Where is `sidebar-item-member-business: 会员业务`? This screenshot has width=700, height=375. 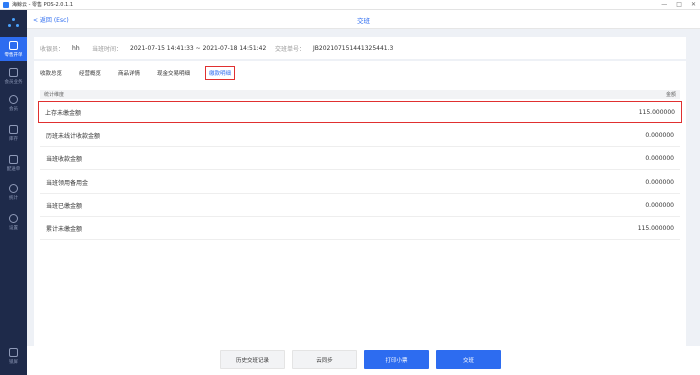
sidebar-item-member-business: 会员业务 is located at coordinates (13, 76).